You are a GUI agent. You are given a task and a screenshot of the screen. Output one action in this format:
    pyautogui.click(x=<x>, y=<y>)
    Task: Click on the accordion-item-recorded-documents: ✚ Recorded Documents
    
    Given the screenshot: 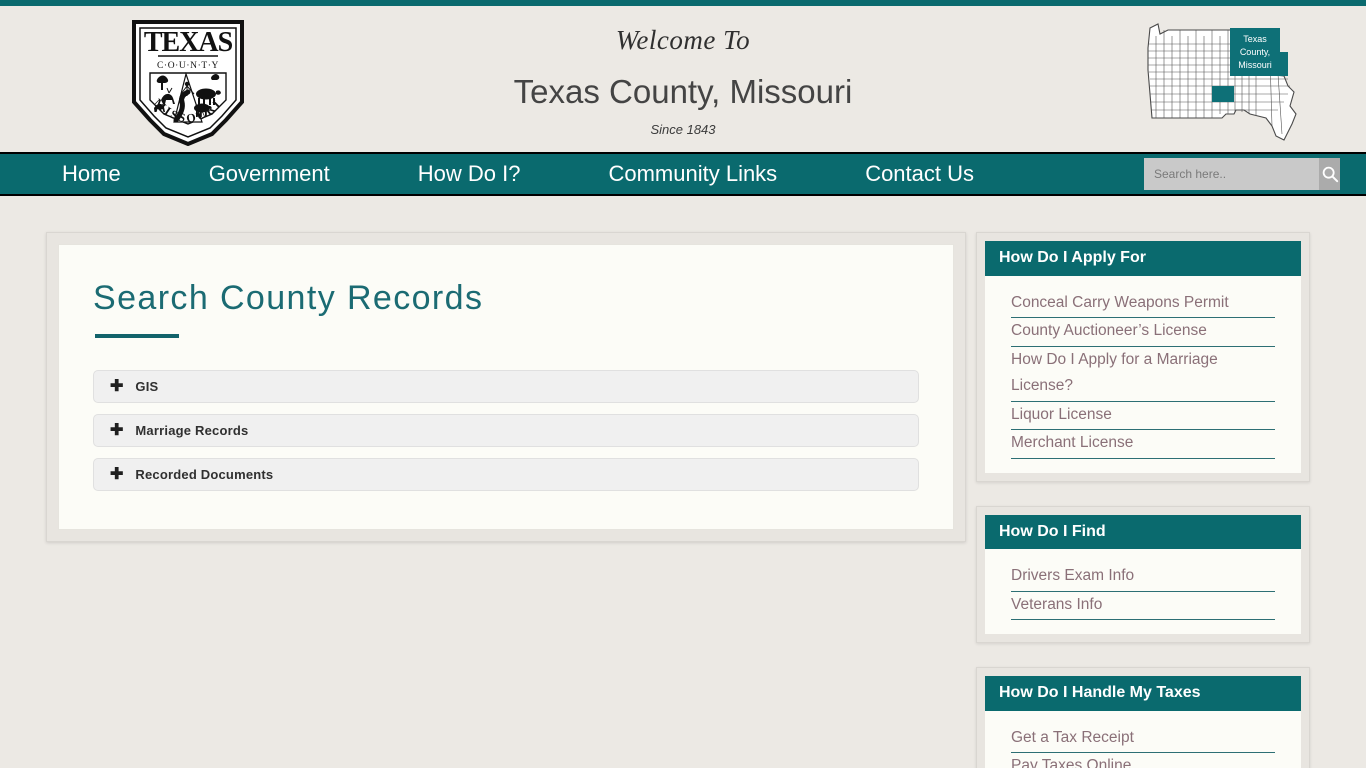 What is the action you would take?
    pyautogui.click(x=506, y=475)
    